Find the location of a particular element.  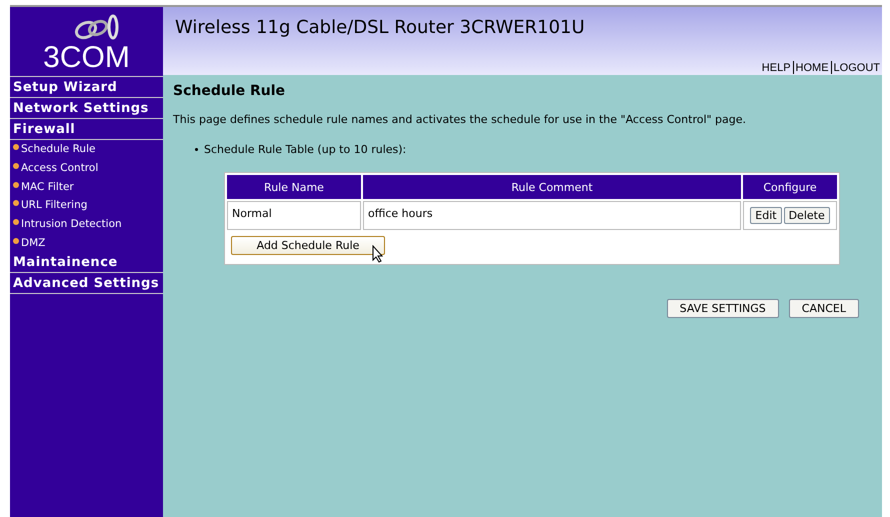

column-header: Configure is located at coordinates (790, 187).